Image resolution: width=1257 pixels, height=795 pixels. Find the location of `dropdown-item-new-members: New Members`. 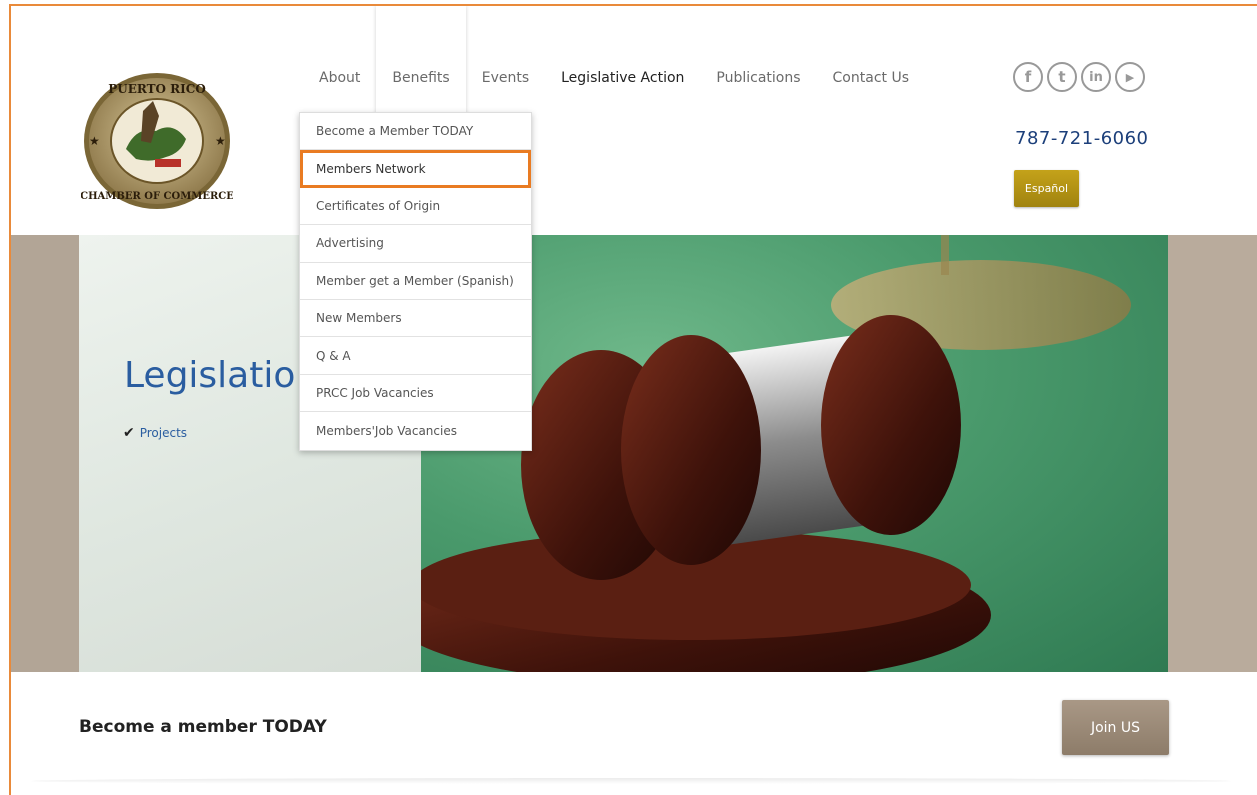

dropdown-item-new-members: New Members is located at coordinates (415, 319).